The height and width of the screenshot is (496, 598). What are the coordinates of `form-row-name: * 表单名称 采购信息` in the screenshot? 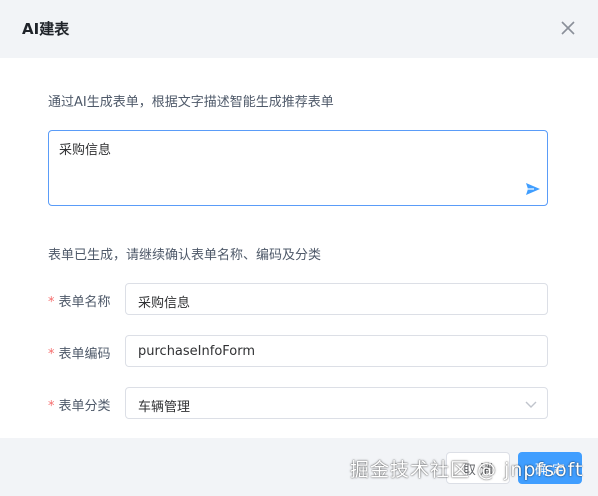 It's located at (299, 299).